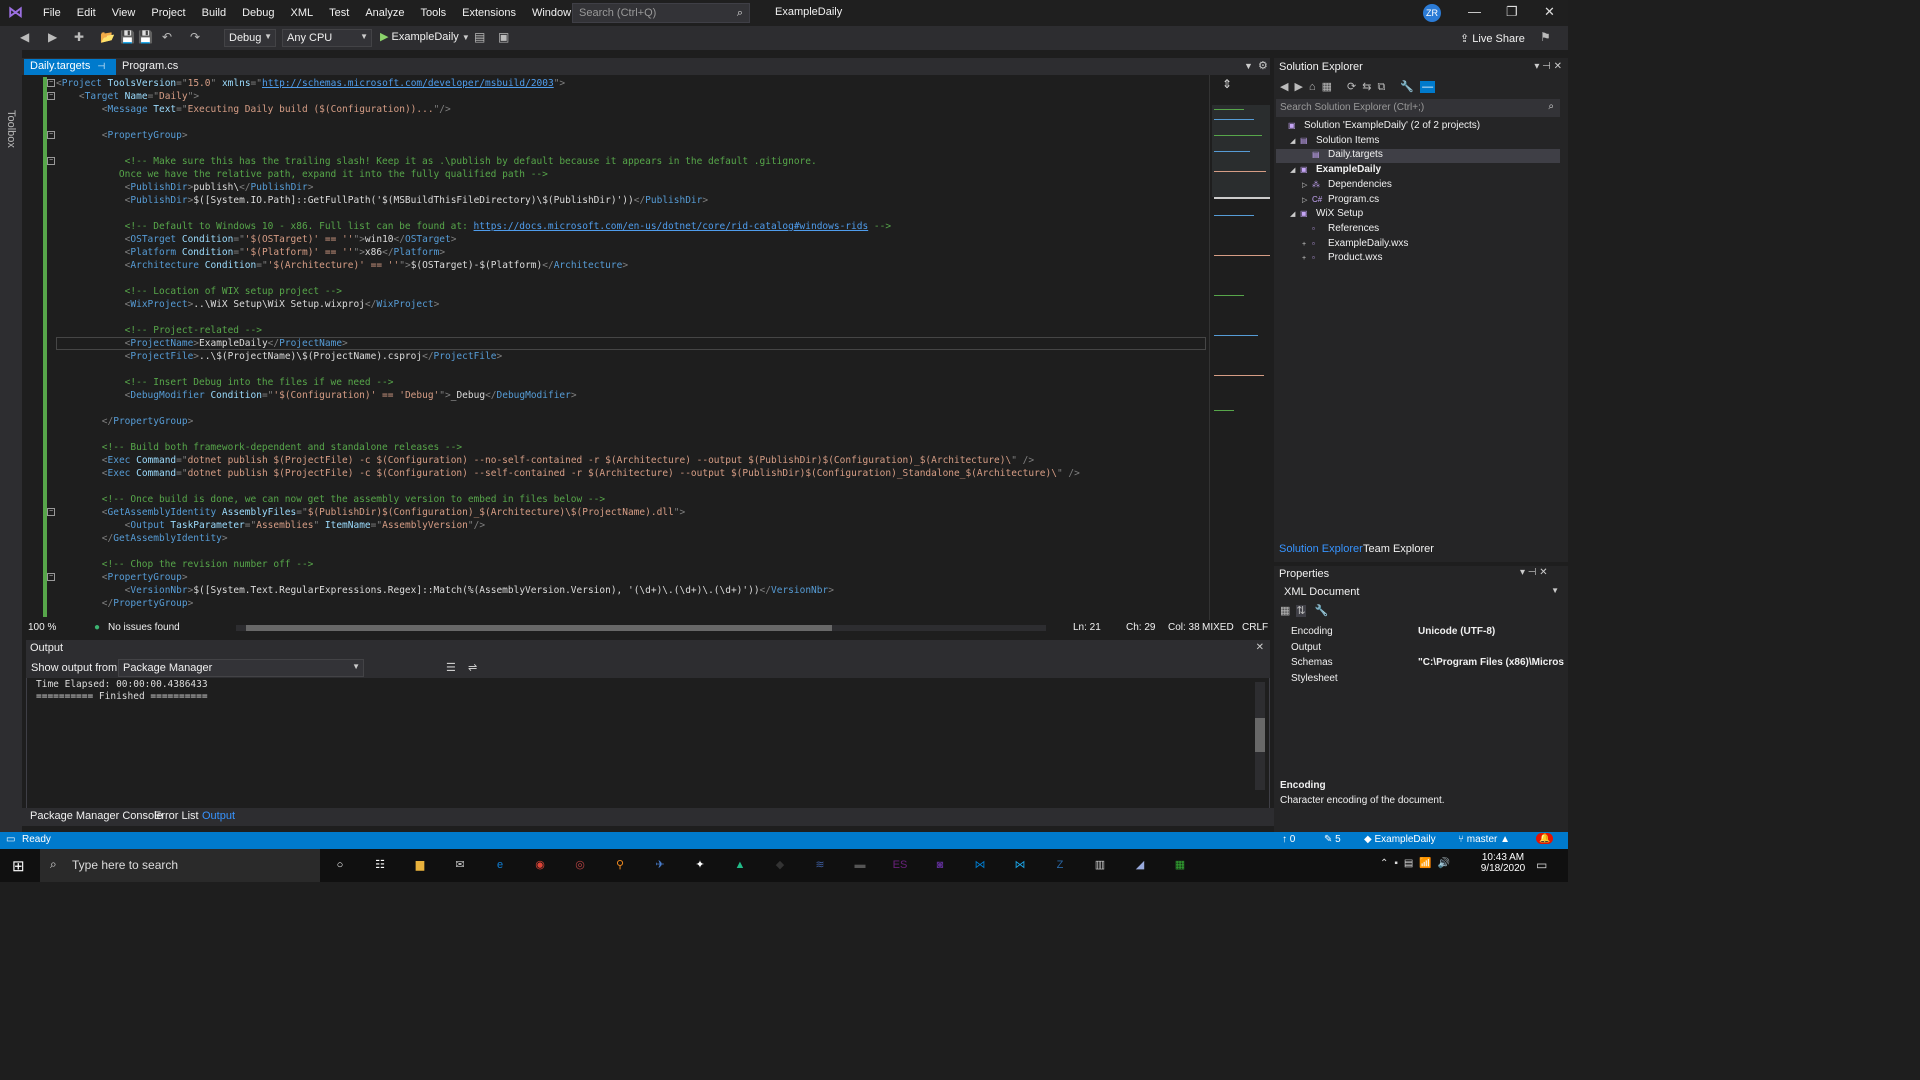  I want to click on tree-item: ▤ Daily.targets, so click(1418, 156).